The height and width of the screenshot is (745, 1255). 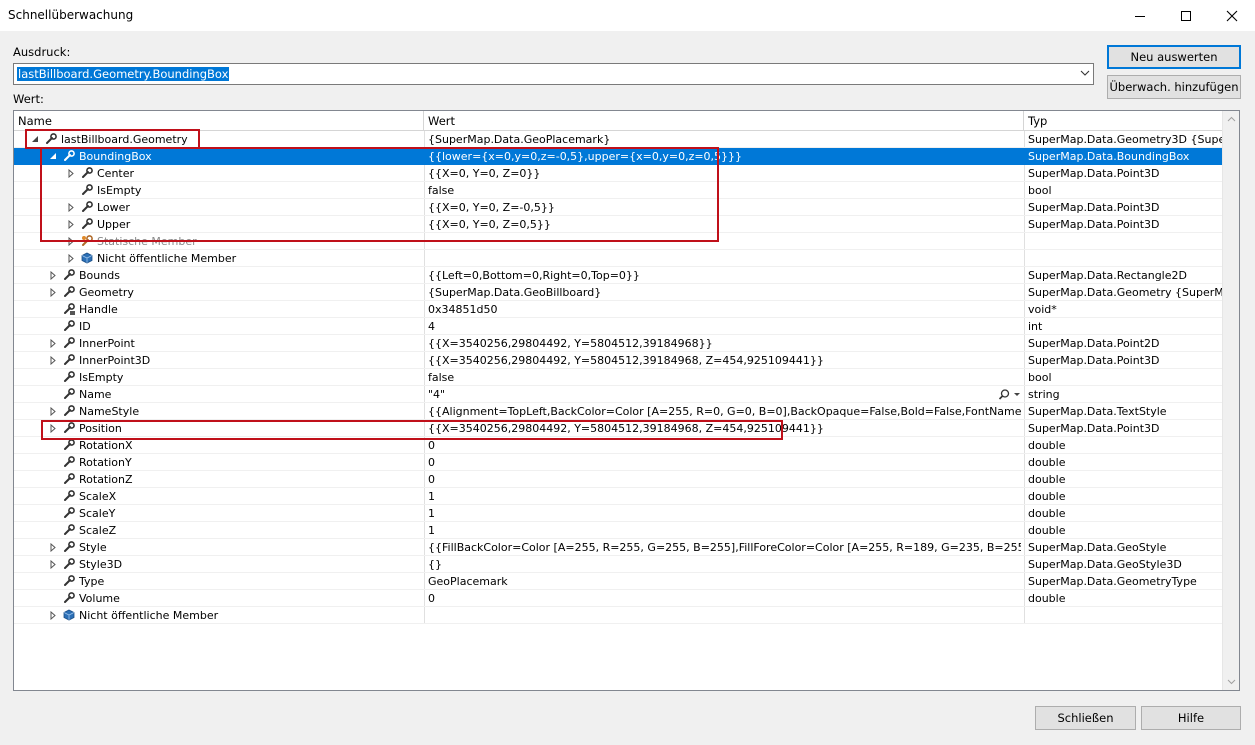 I want to click on row-name: ScaleZ, so click(x=98, y=530).